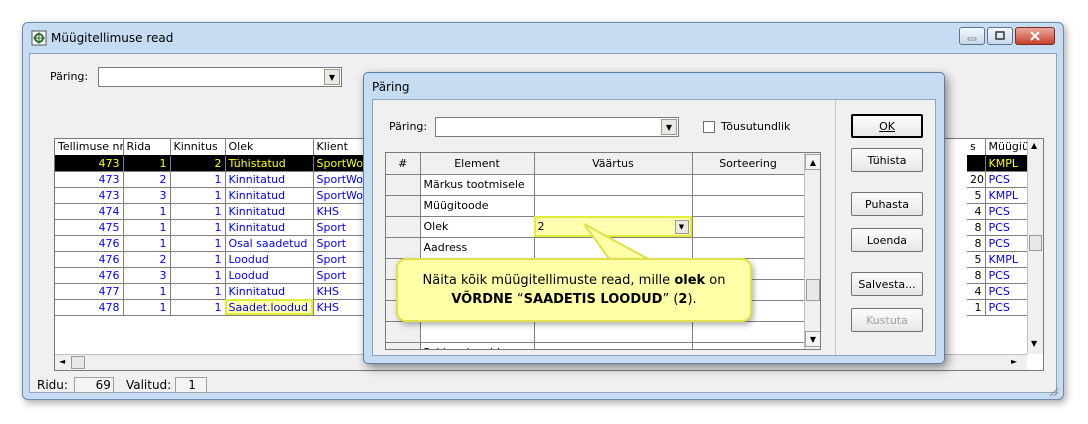 Image resolution: width=1088 pixels, height=424 pixels. What do you see at coordinates (976, 179) in the screenshot?
I see `quantity-cell: 20` at bounding box center [976, 179].